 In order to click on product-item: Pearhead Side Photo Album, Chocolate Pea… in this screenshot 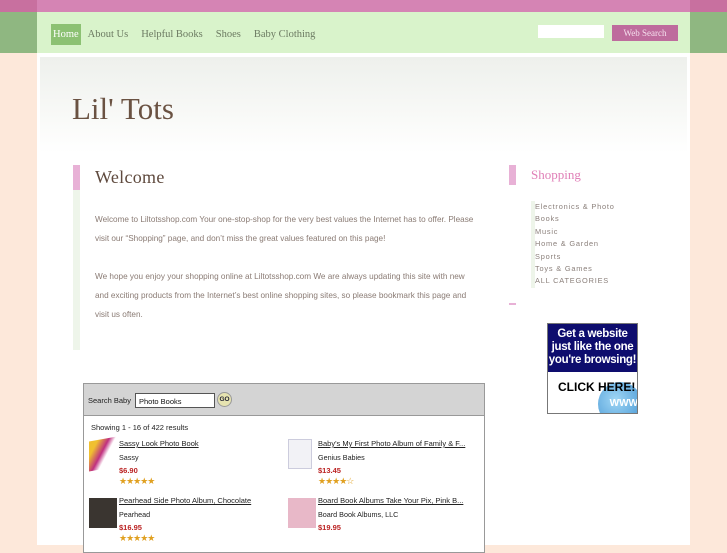, I will do `click(184, 523)`.